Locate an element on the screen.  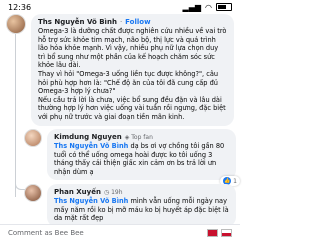
timestamp: ◷ 19h is located at coordinates (113, 192).